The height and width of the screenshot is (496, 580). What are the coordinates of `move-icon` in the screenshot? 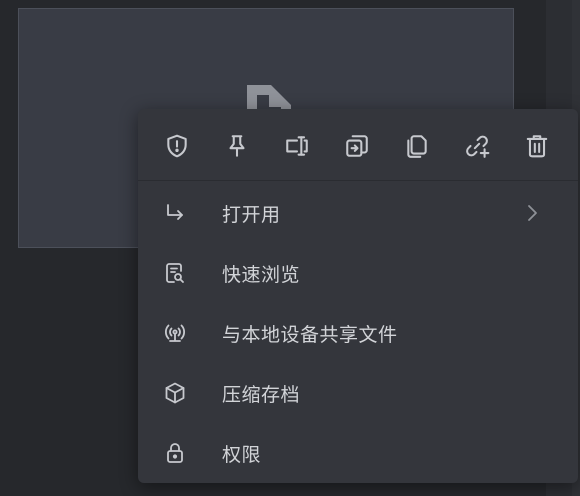 It's located at (357, 146).